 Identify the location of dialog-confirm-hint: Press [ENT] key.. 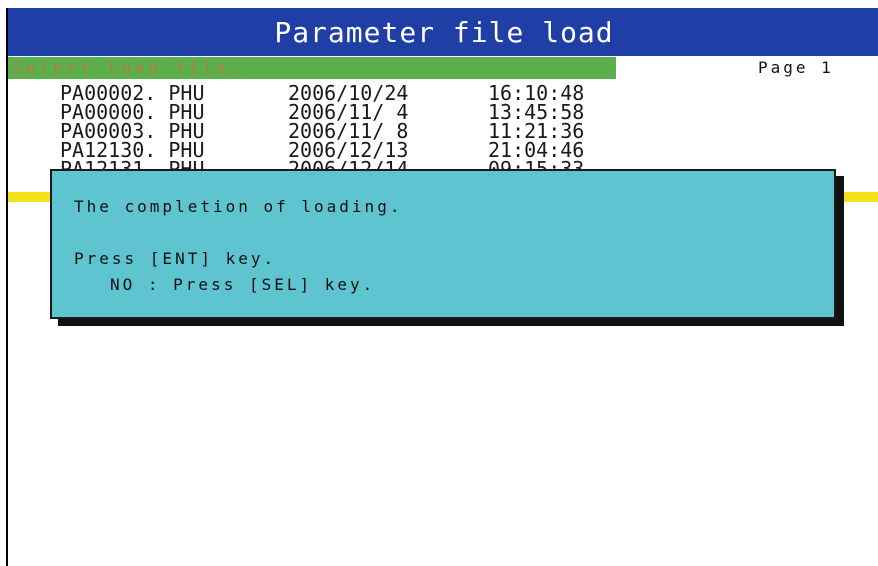
(175, 258).